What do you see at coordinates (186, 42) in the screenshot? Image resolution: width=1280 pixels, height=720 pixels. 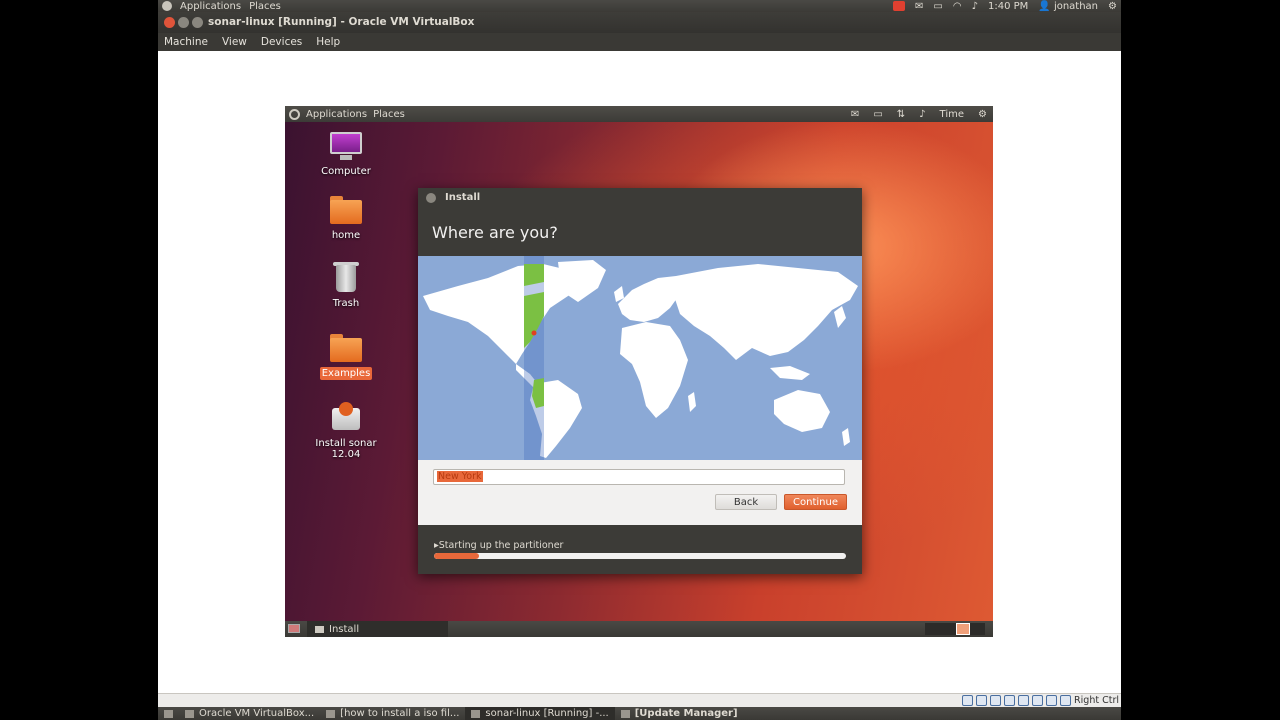 I see `menu-machine: Machine` at bounding box center [186, 42].